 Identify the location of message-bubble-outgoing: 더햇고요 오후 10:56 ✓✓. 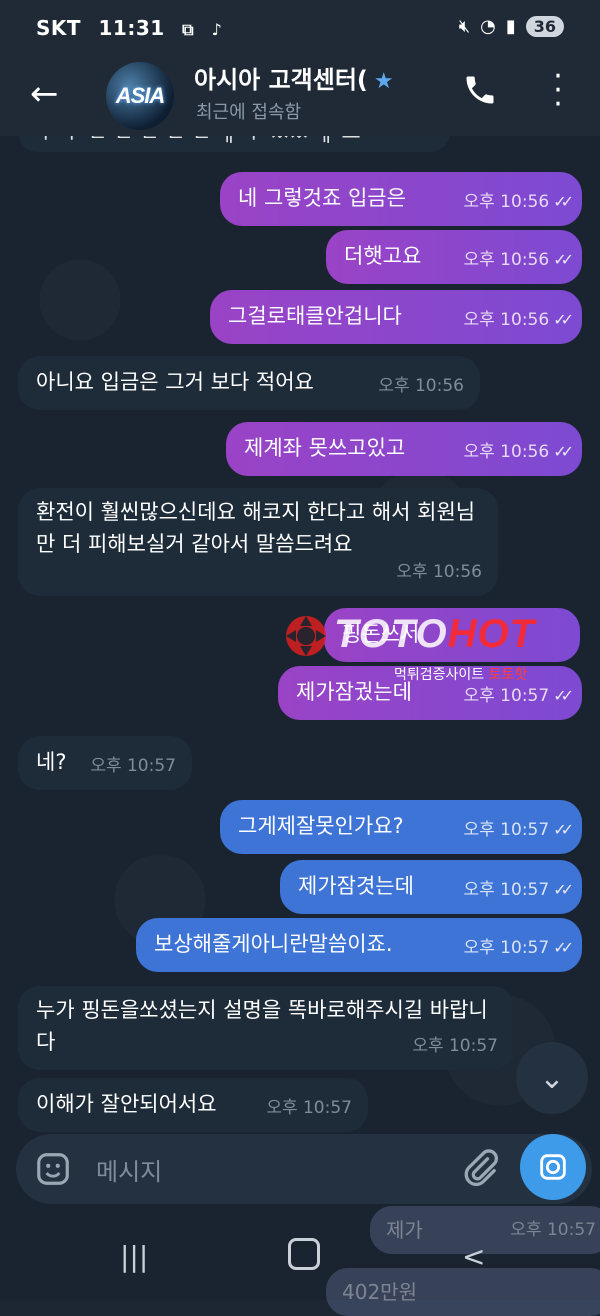
(454, 257).